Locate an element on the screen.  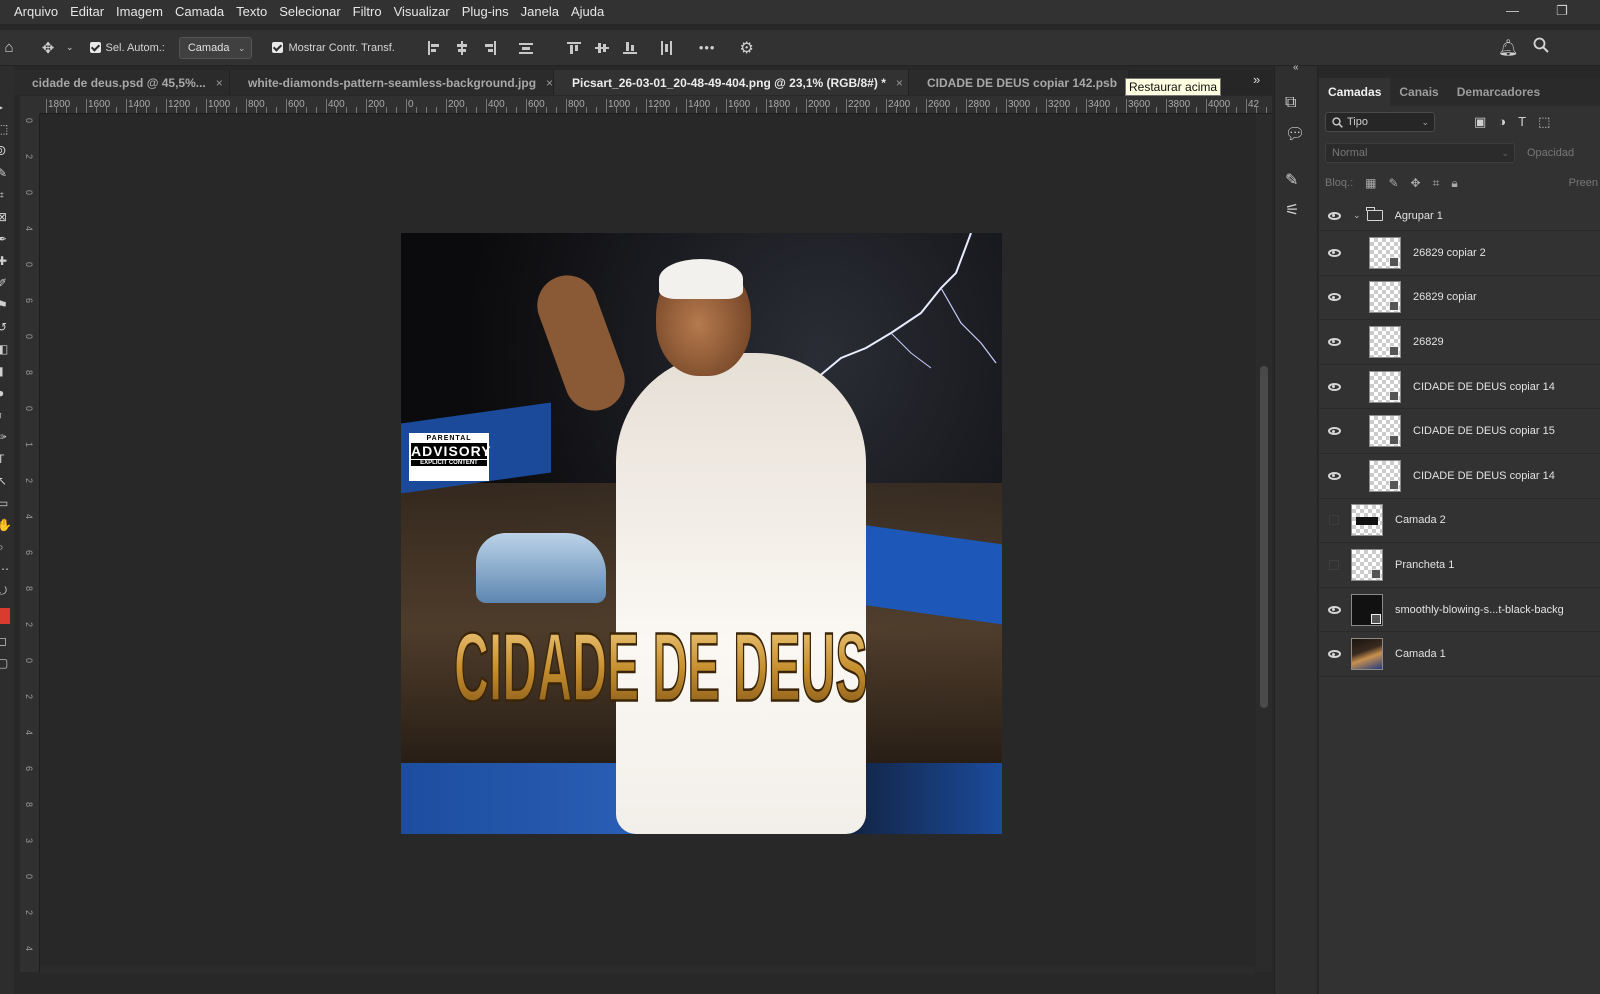
menu-plugins: Plug-ins is located at coordinates (485, 12).